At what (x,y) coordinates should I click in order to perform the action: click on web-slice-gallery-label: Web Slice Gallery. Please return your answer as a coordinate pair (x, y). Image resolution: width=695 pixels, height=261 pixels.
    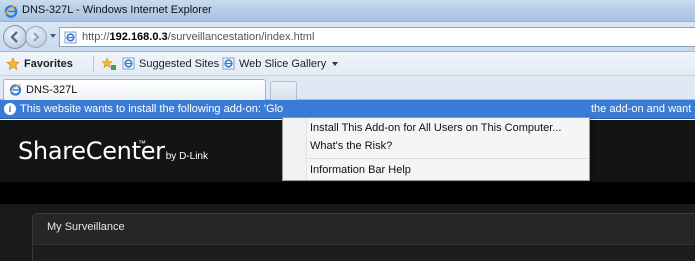
    Looking at the image, I should click on (283, 63).